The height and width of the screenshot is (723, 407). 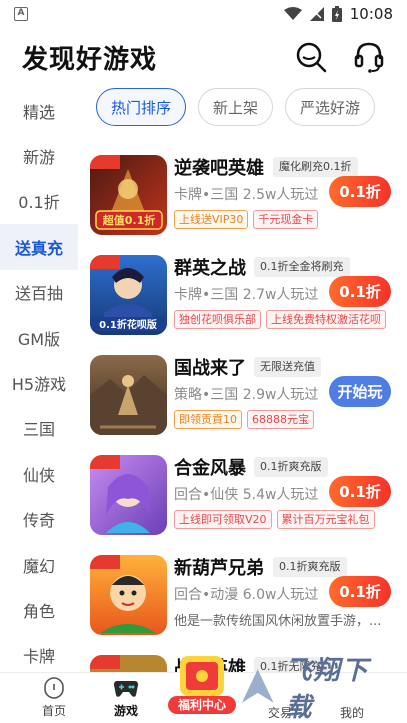 I want to click on game-tag: 0.1折全金将刷充, so click(x=302, y=267).